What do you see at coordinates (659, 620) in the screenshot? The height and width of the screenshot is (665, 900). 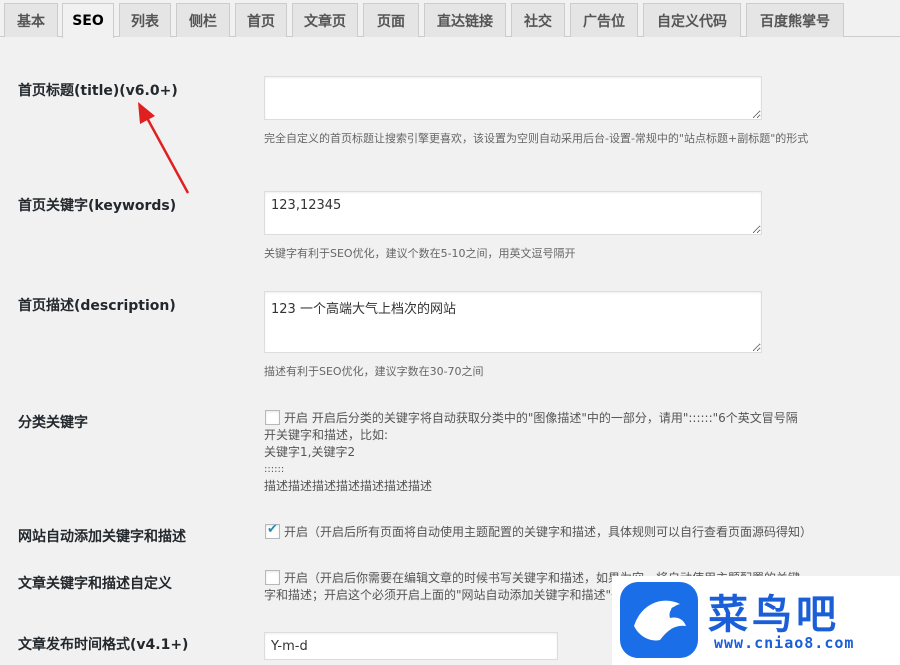 I see `bird-logo-icon` at bounding box center [659, 620].